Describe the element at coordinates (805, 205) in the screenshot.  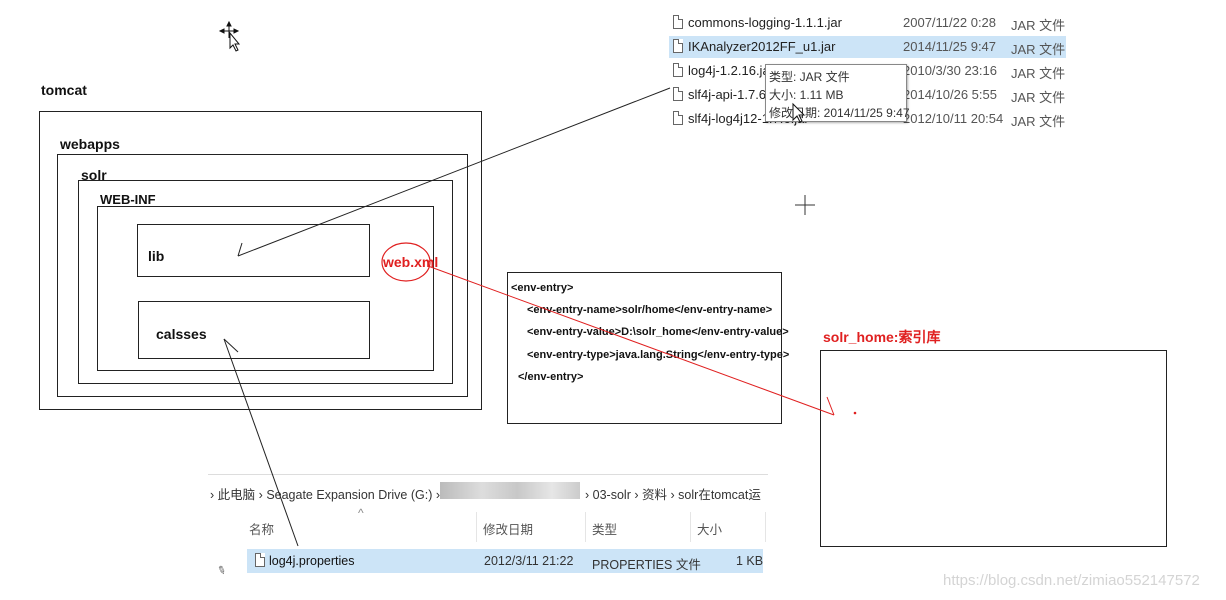
I see `crosshair-cursor-icon` at that location.